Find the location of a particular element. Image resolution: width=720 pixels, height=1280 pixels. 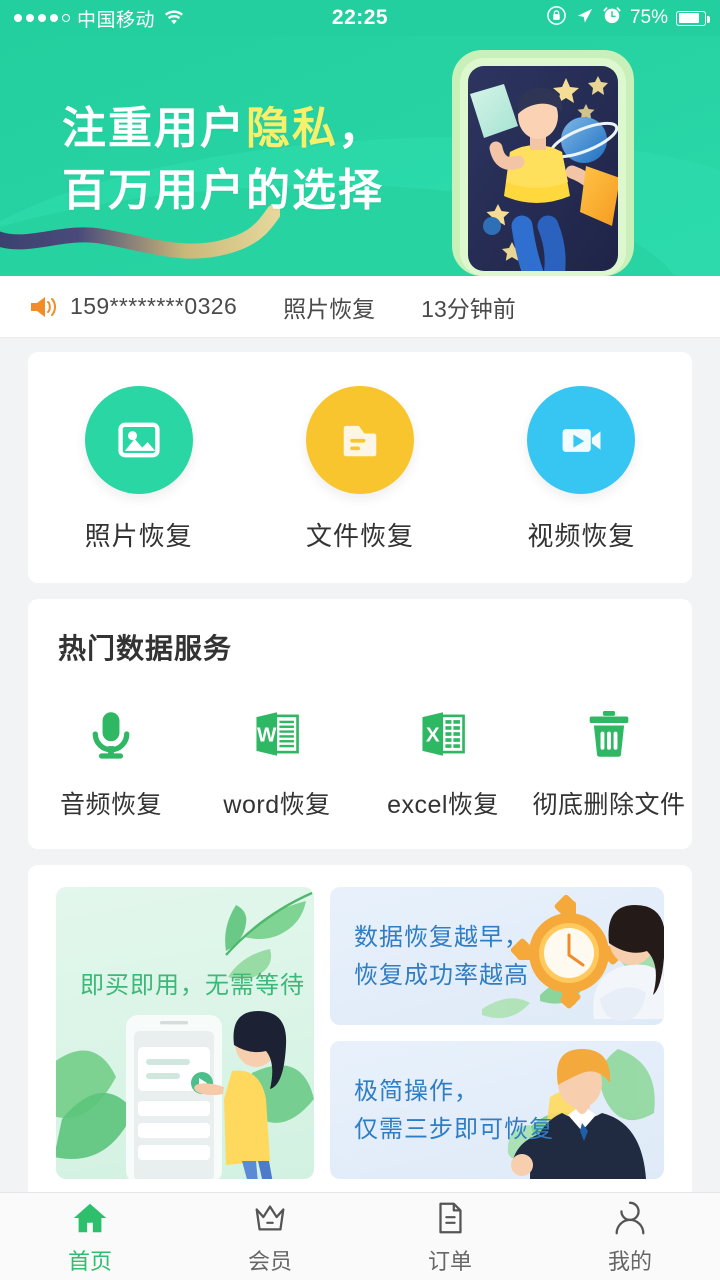

word-document-icon: W is located at coordinates (277, 734).